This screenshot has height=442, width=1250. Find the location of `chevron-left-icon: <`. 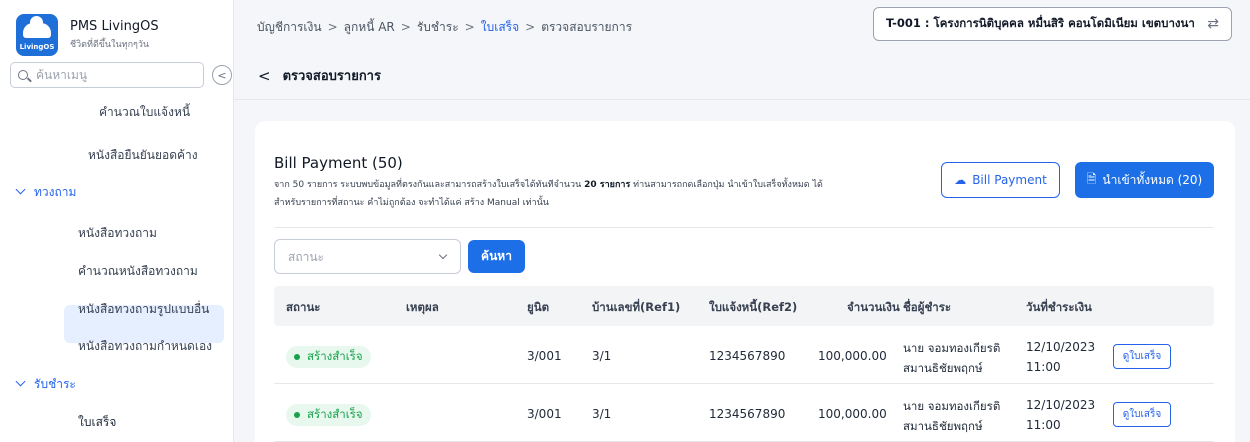

chevron-left-icon: < is located at coordinates (222, 75).